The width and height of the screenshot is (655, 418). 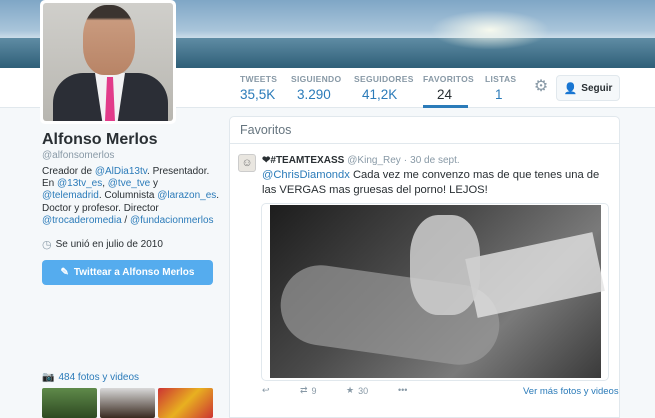 What do you see at coordinates (82, 220) in the screenshot?
I see `bio-link: @trocaderomedia` at bounding box center [82, 220].